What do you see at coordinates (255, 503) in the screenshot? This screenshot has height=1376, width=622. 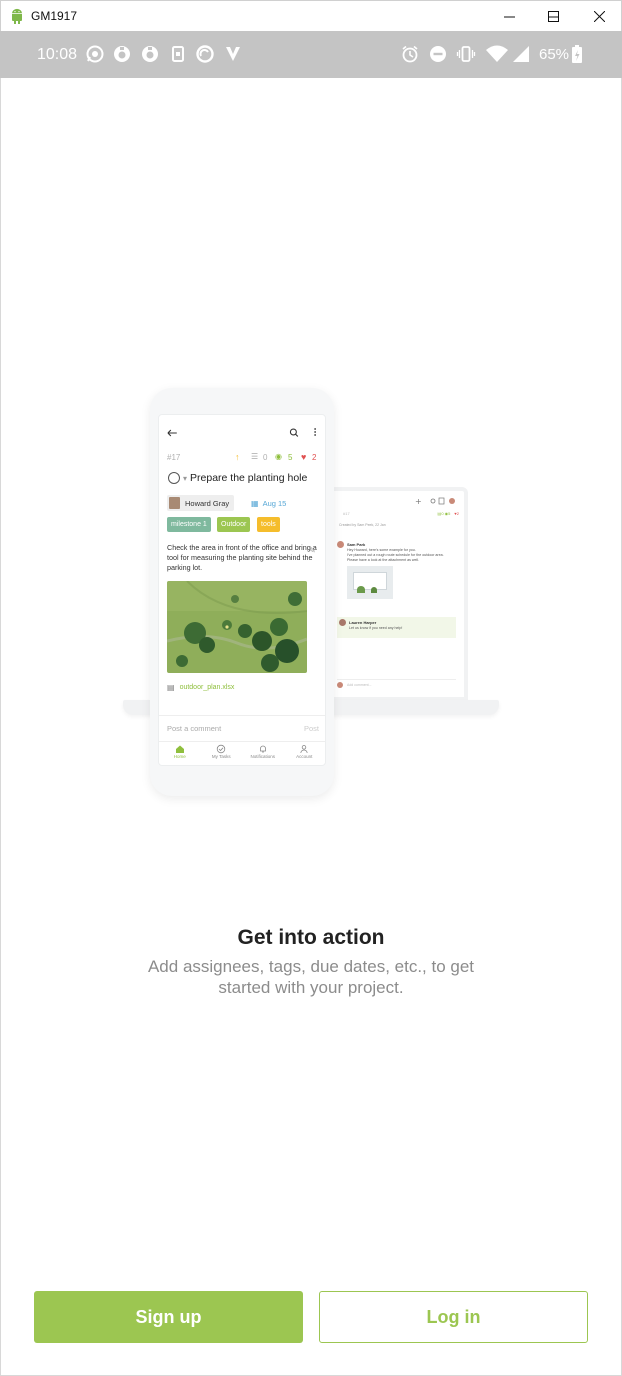 I see `calendar-icon: ▦` at bounding box center [255, 503].